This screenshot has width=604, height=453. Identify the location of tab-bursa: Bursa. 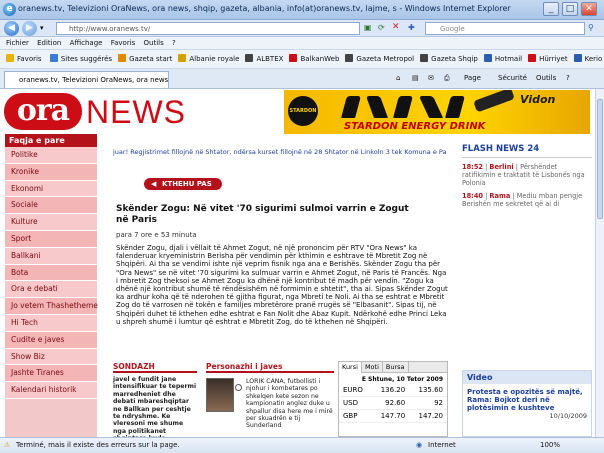
(396, 367).